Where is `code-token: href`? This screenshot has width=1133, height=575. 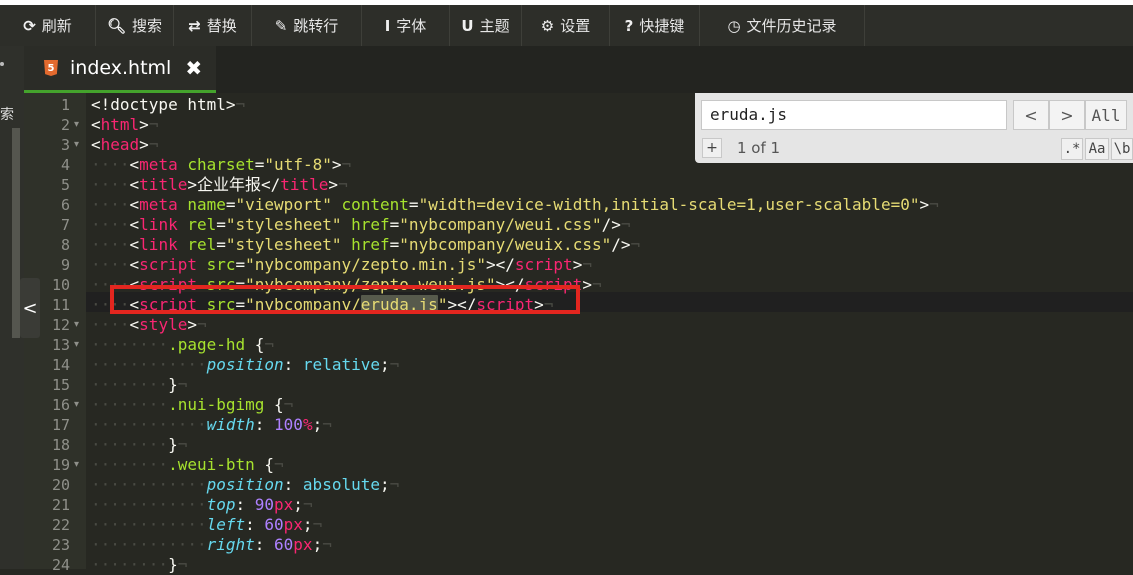
code-token: href is located at coordinates (370, 224).